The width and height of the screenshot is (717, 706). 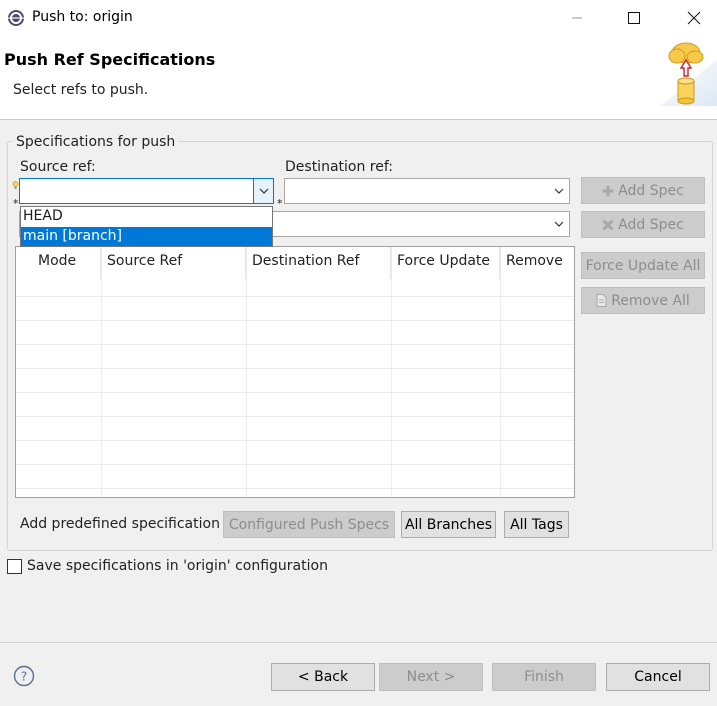 I want to click on column-header-source-ref: Source Ref, so click(x=173, y=263).